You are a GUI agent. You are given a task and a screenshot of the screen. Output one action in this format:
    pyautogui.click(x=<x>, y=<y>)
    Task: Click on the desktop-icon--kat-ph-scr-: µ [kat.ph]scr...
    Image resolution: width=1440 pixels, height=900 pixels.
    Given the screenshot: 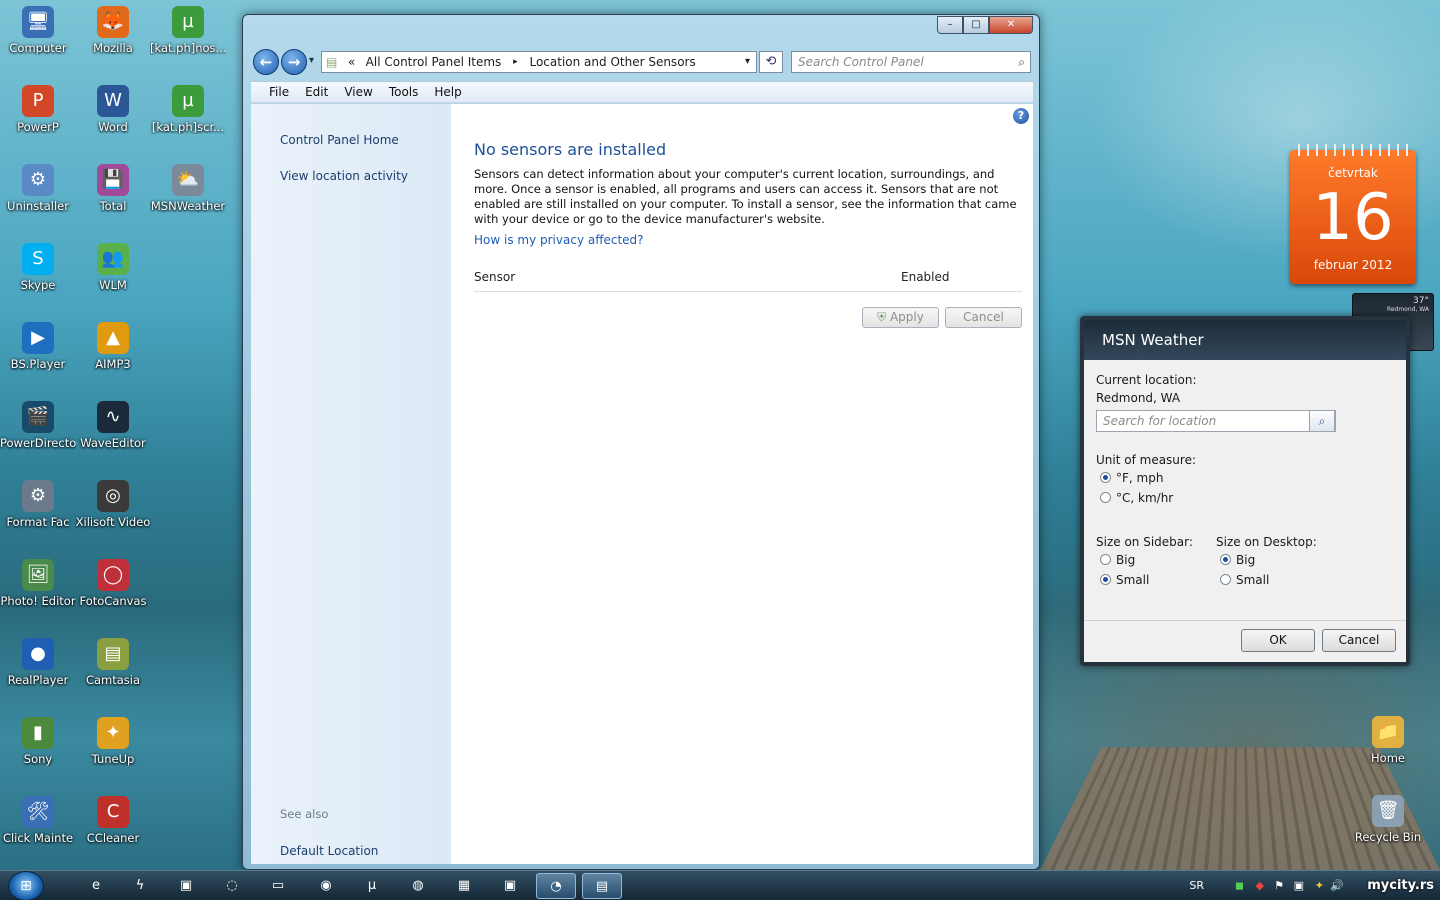 What is the action you would take?
    pyautogui.click(x=188, y=116)
    